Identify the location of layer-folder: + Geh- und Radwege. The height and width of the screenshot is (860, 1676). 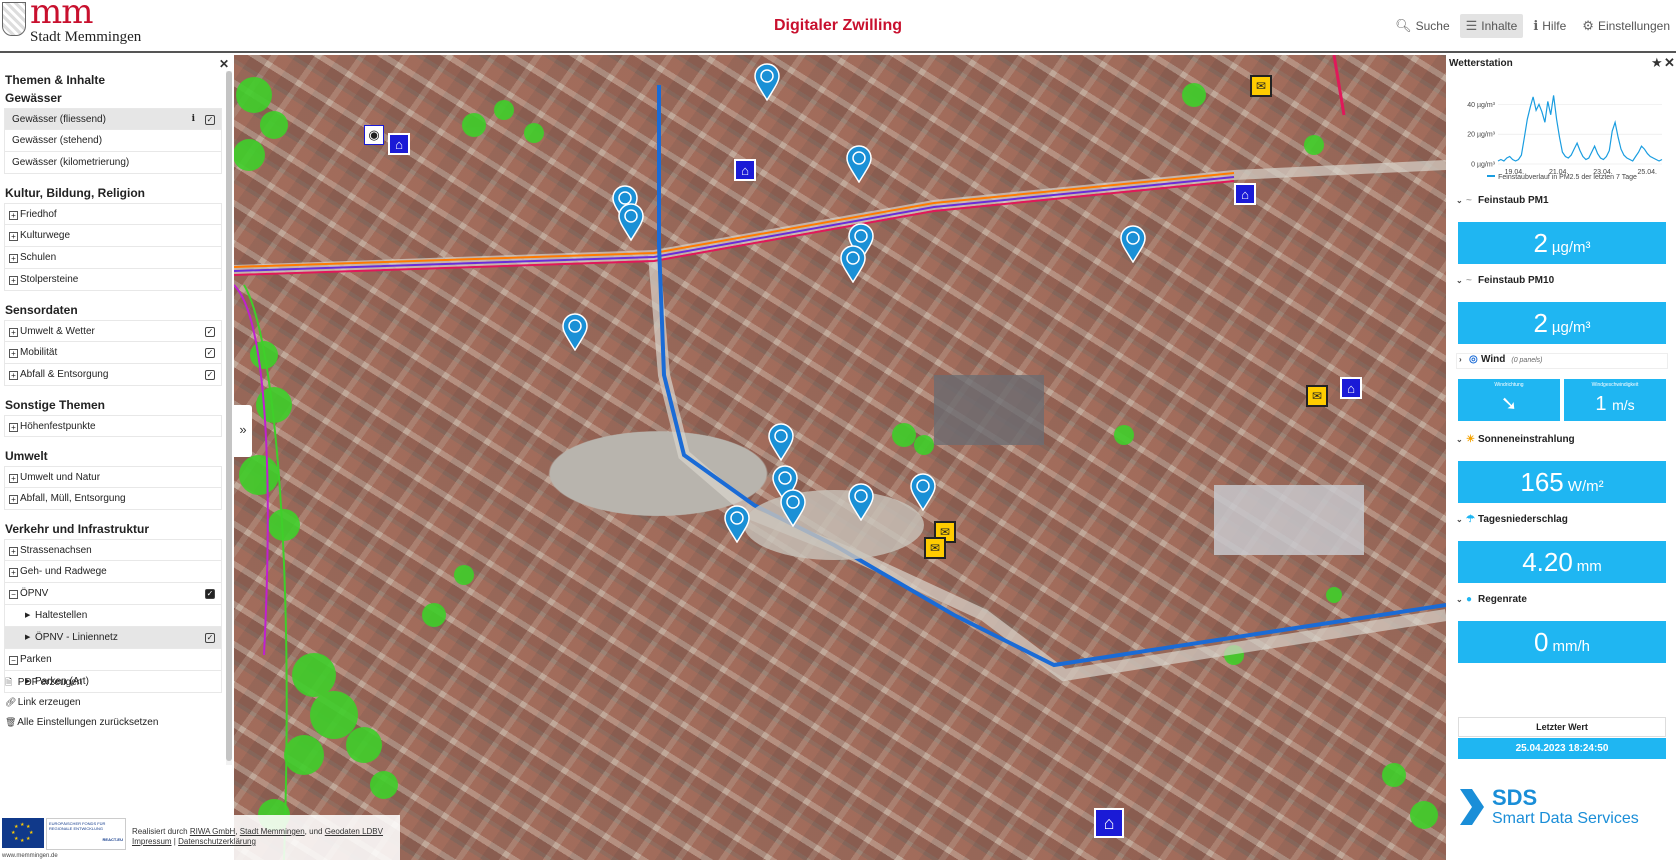
(113, 572).